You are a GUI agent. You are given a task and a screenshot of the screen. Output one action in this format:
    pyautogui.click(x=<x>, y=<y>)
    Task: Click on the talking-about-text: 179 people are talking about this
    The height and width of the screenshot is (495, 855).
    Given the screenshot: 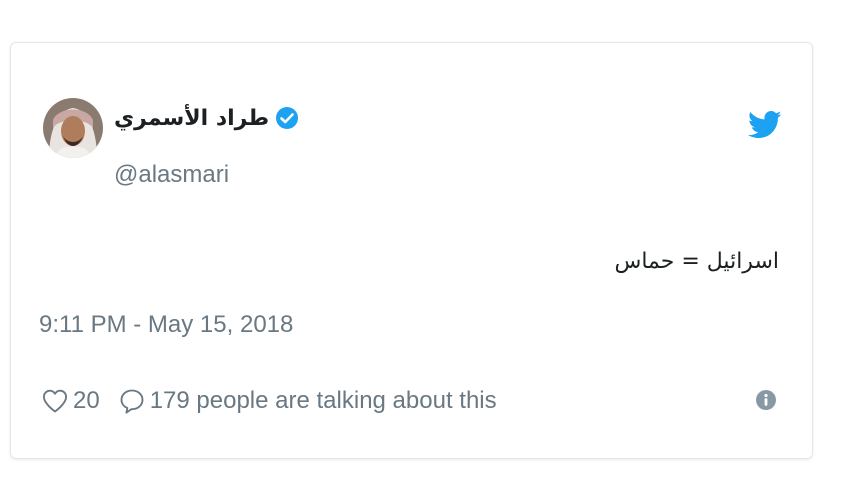 What is the action you would take?
    pyautogui.click(x=323, y=400)
    